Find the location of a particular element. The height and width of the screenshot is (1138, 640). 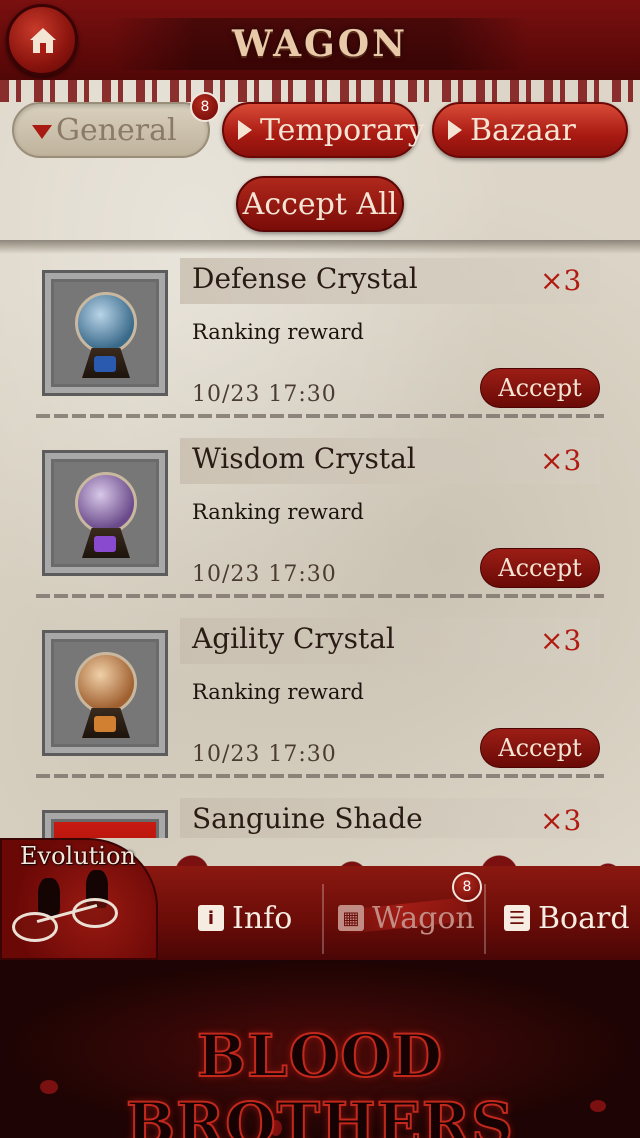

item-name: Agility Crystal is located at coordinates (293, 638).